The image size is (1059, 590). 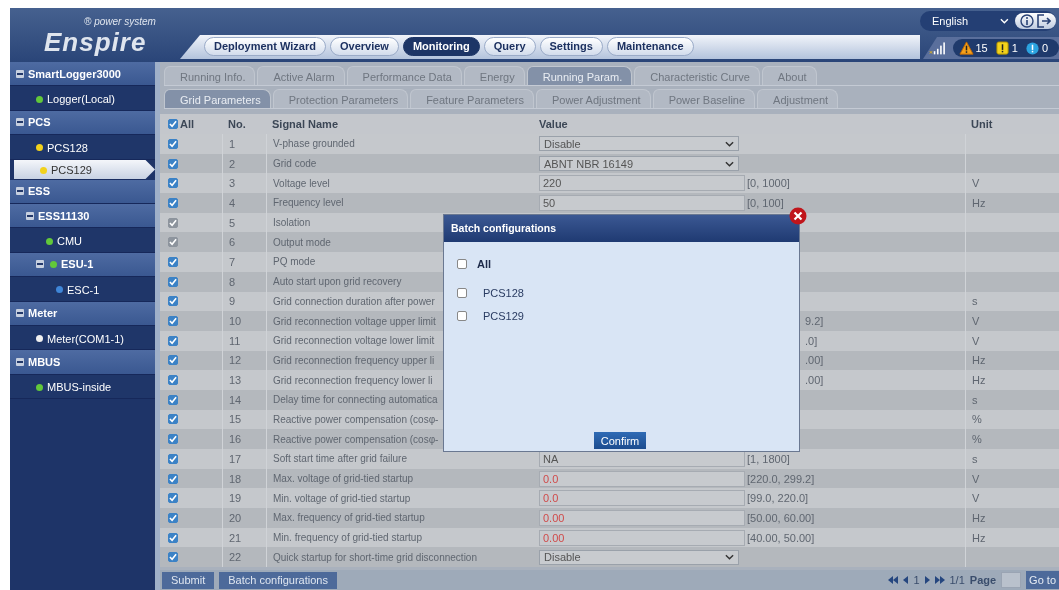 I want to click on nav-tab: Query, so click(x=509, y=46).